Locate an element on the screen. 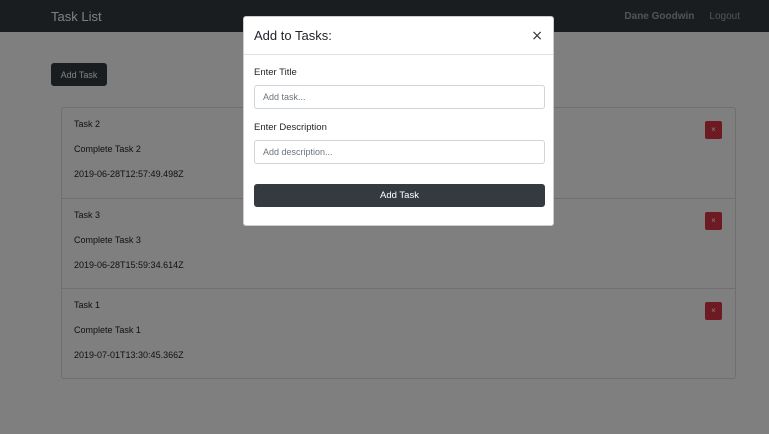 Image resolution: width=769 pixels, height=434 pixels. submit-task-button: Add Task is located at coordinates (399, 195).